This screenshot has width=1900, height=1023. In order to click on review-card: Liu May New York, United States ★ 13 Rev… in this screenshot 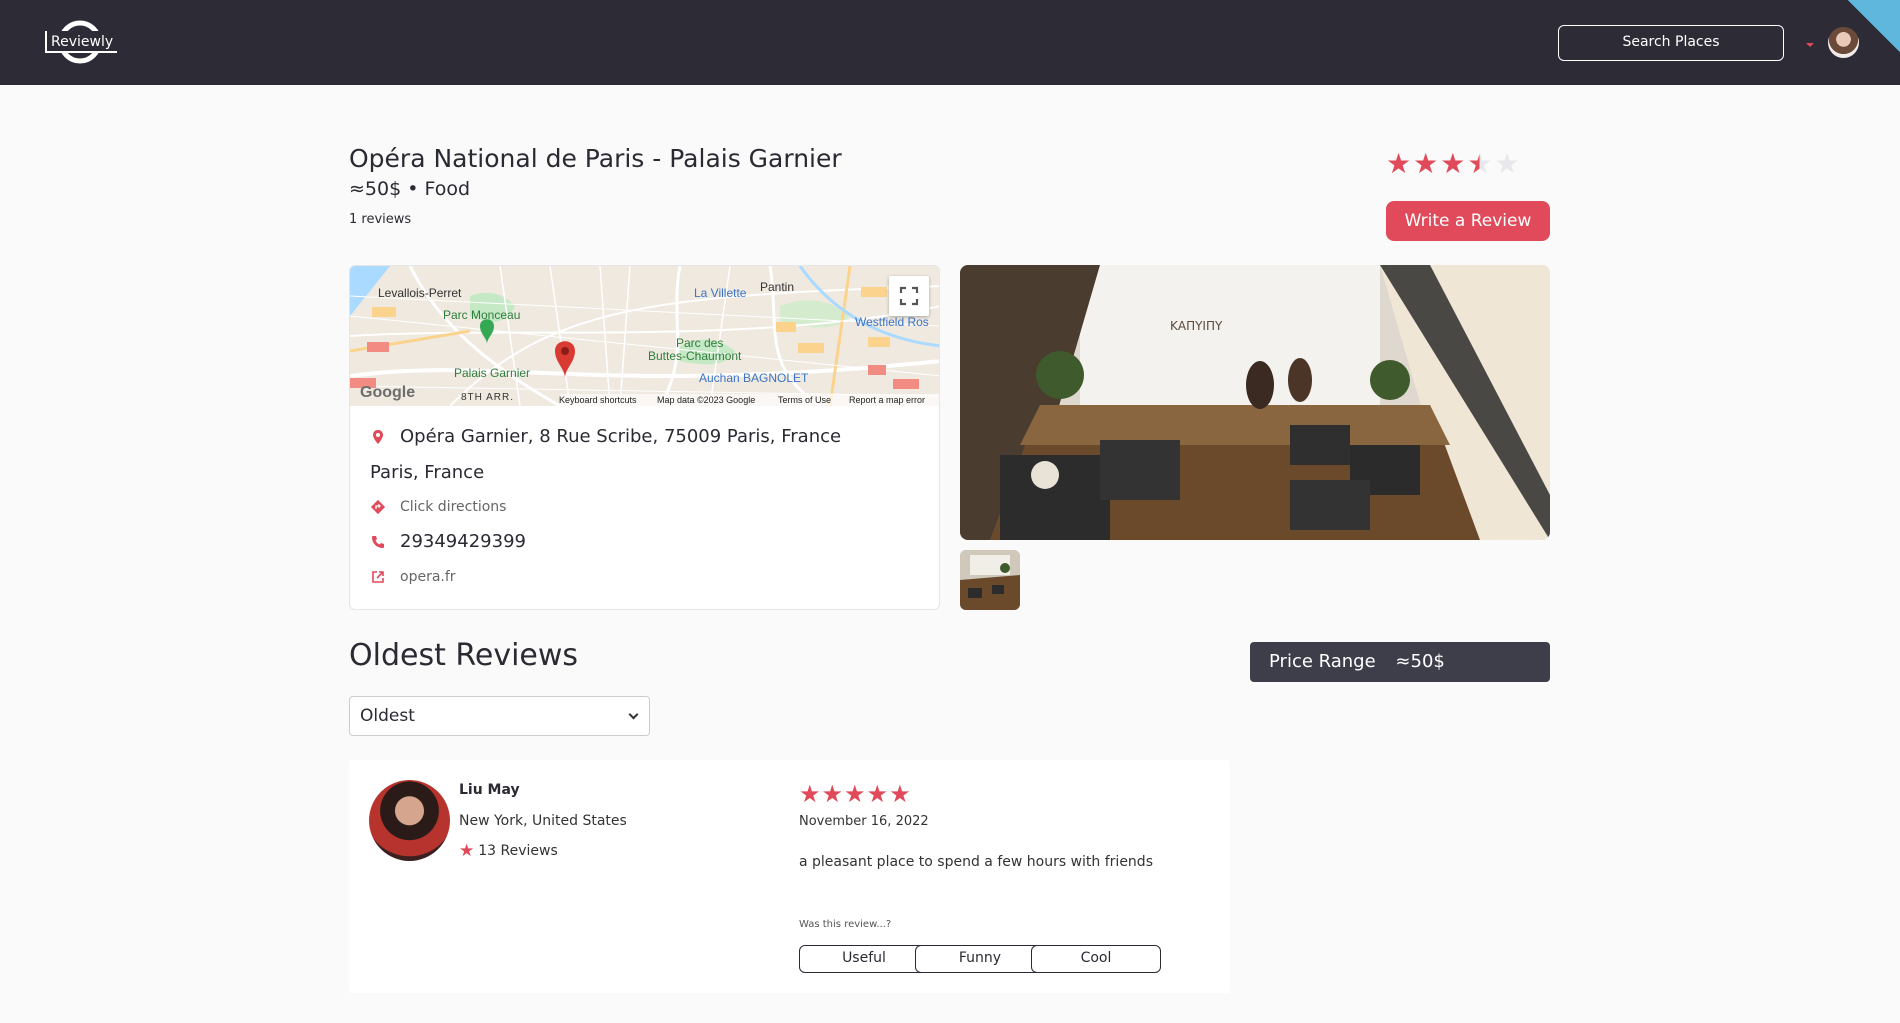, I will do `click(789, 876)`.